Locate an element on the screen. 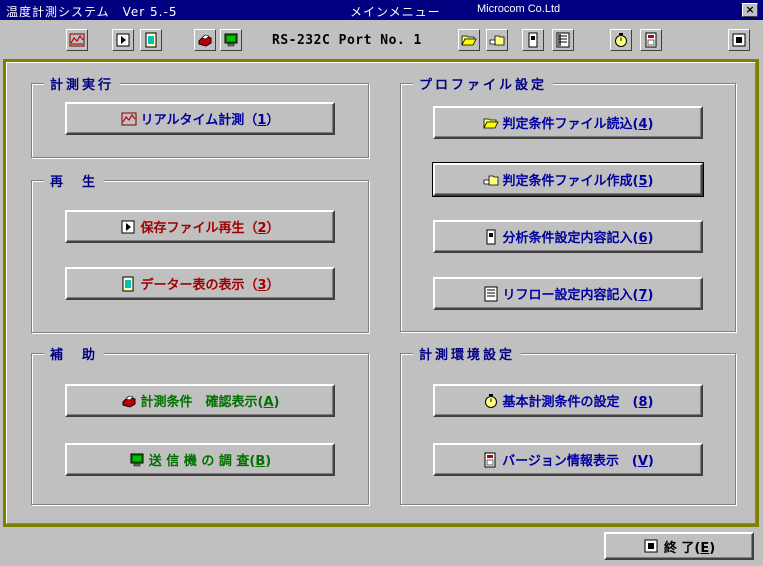 The width and height of the screenshot is (763, 566). exit-button: 終 了(E) is located at coordinates (679, 546).